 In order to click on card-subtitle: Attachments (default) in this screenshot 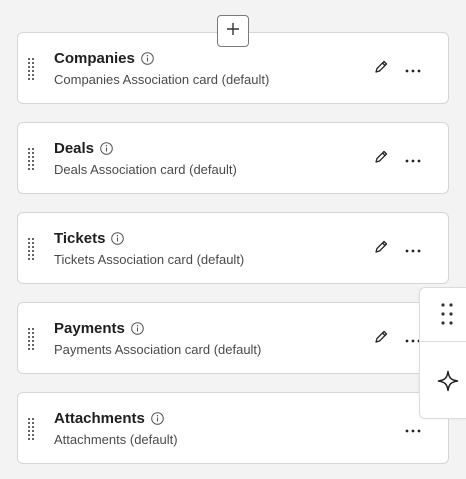, I will do `click(116, 439)`.